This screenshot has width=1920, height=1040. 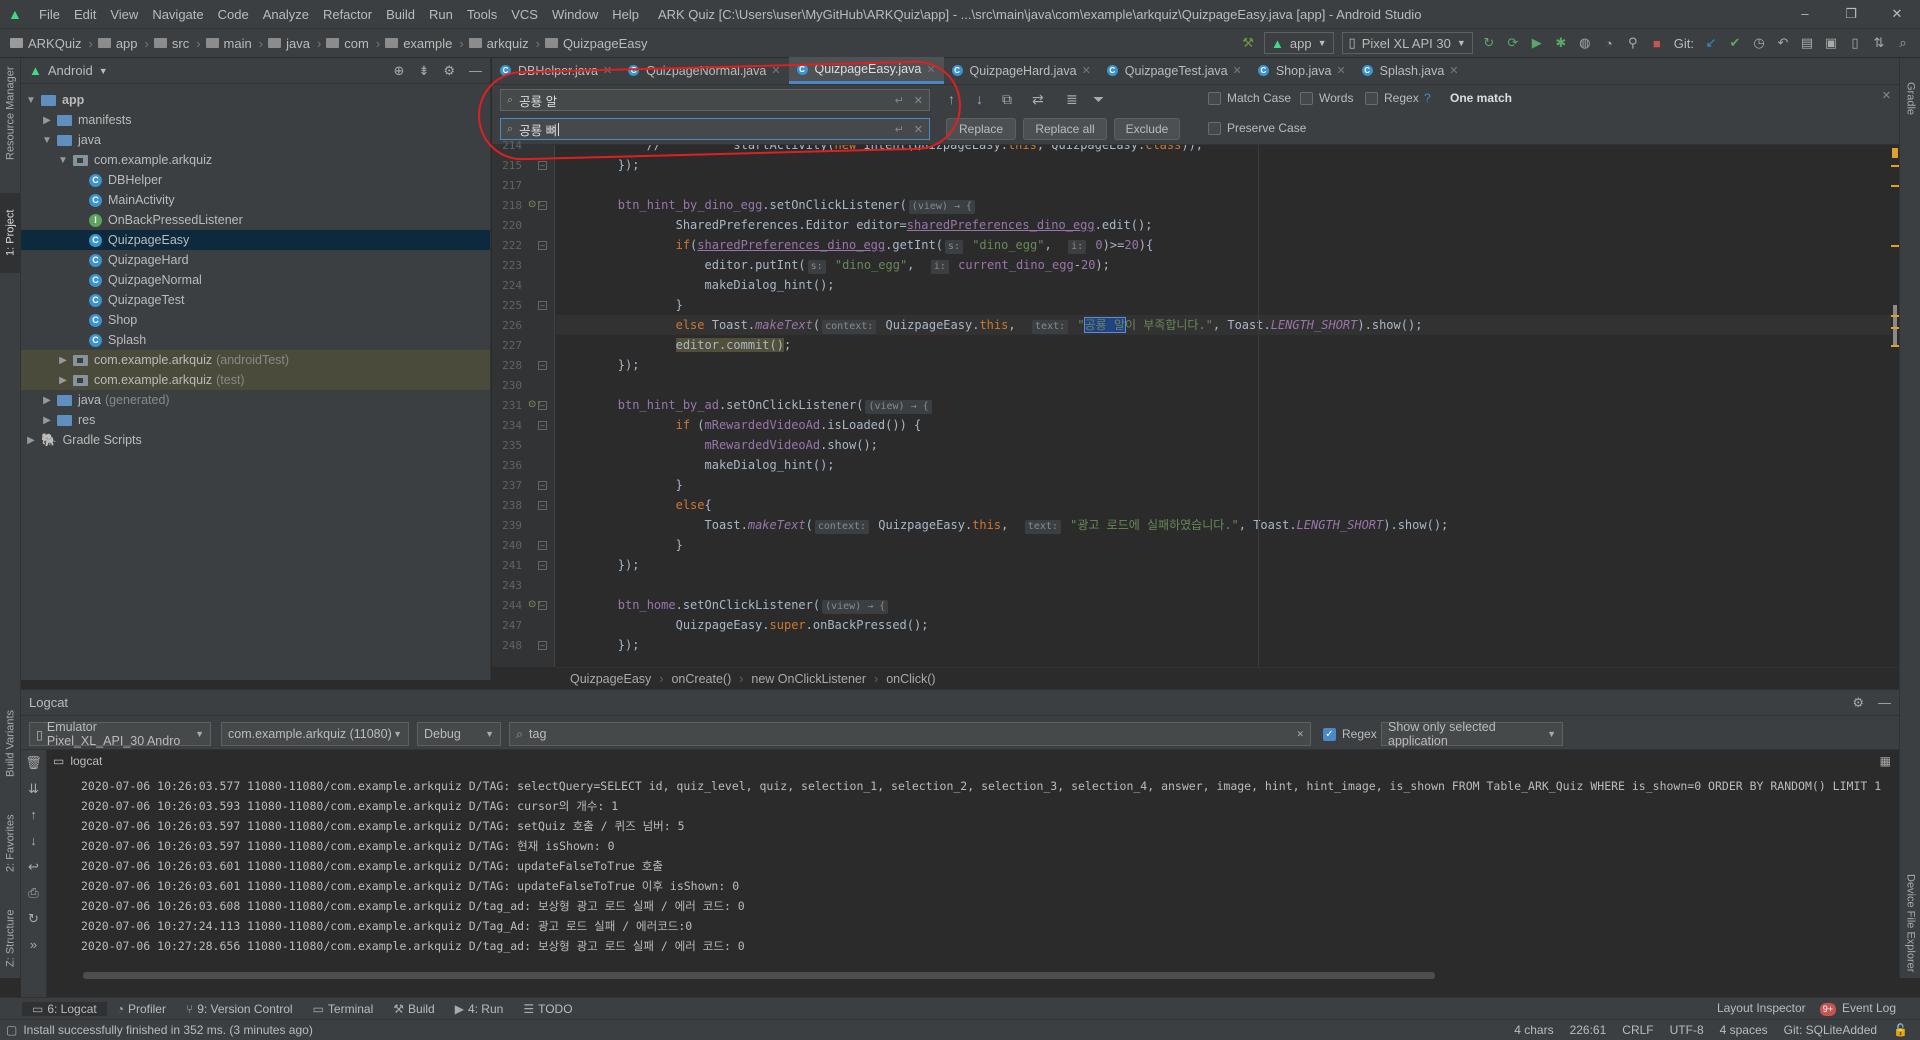 I want to click on lock-icon: 🔓, so click(x=1900, y=1030).